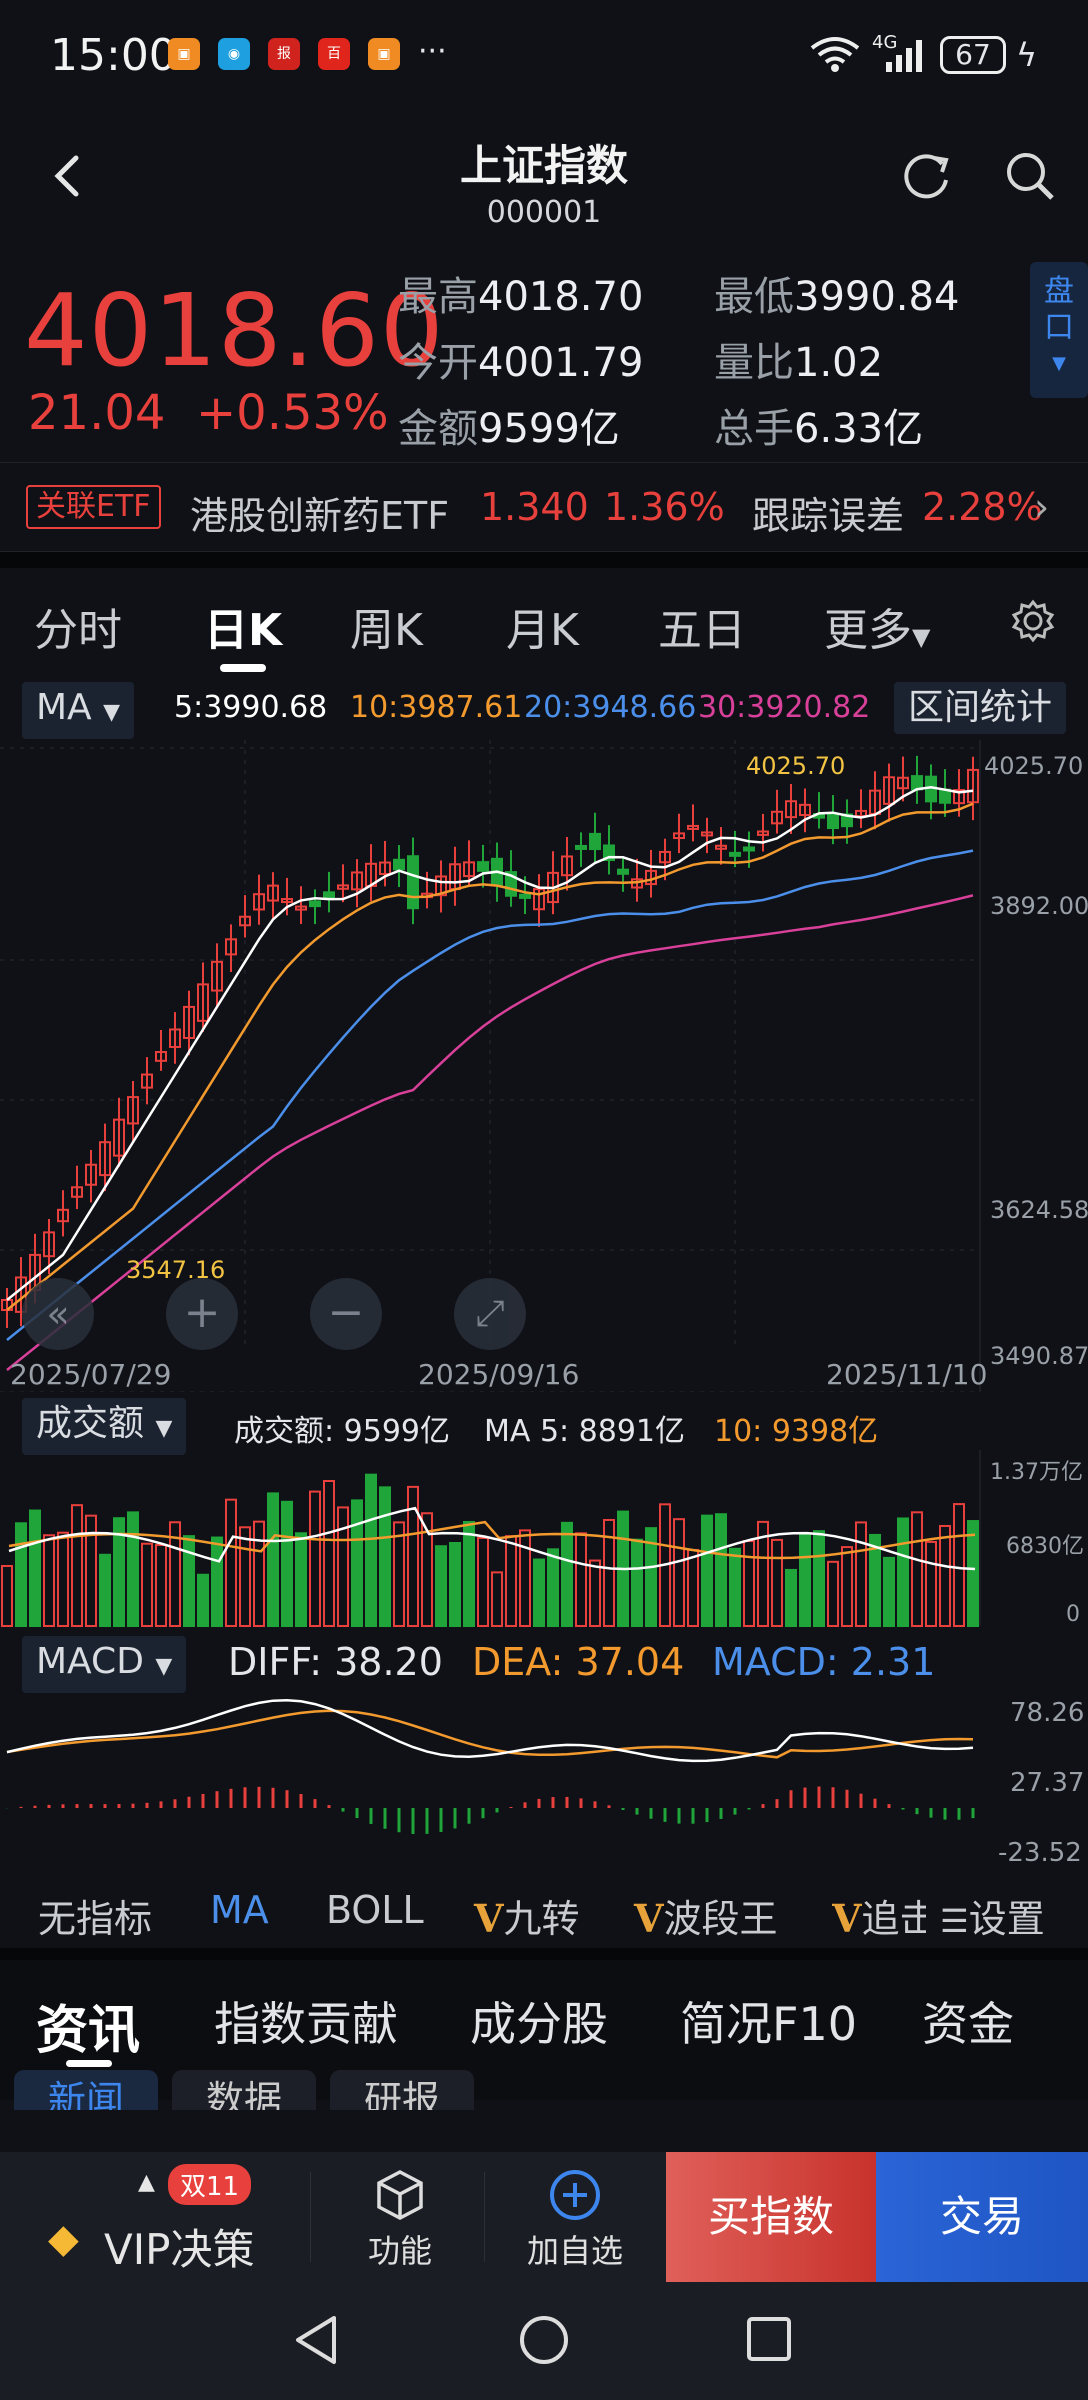 This screenshot has height=2400, width=1088. Describe the element at coordinates (574, 2251) in the screenshot. I see `add-watchlist-label: 加自选` at that location.